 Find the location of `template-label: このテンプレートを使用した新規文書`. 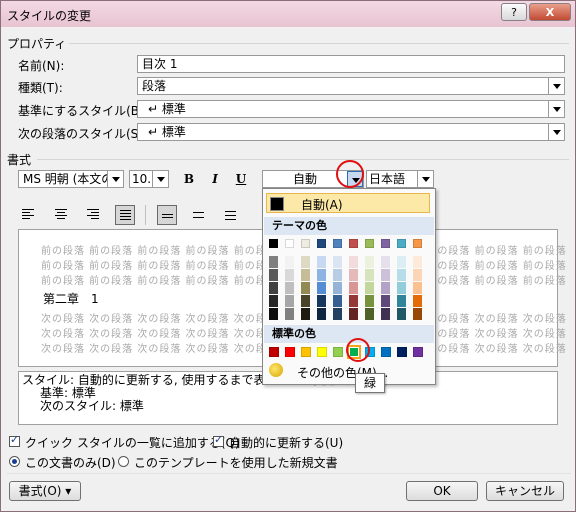

template-label: このテンプレートを使用した新規文書 is located at coordinates (236, 462).